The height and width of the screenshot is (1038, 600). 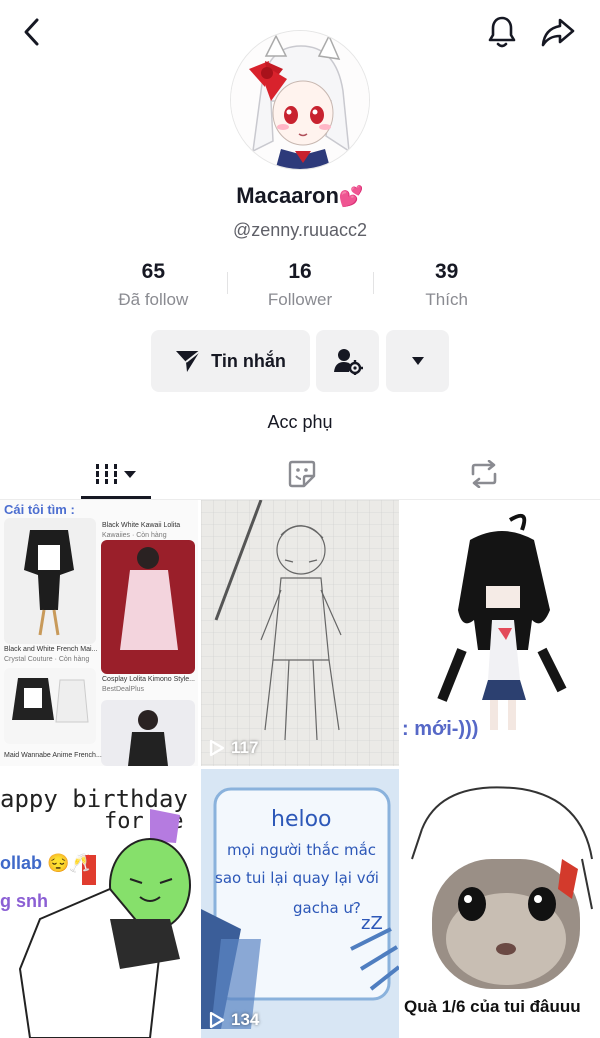 I want to click on video-caption-line: g snh, so click(x=24, y=901).